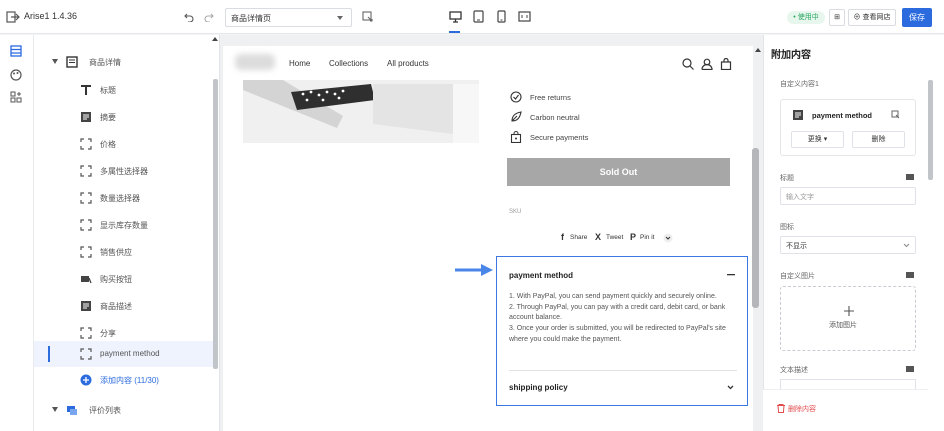  Describe the element at coordinates (848, 245) in the screenshot. I see `icon-select: 不显示` at that location.